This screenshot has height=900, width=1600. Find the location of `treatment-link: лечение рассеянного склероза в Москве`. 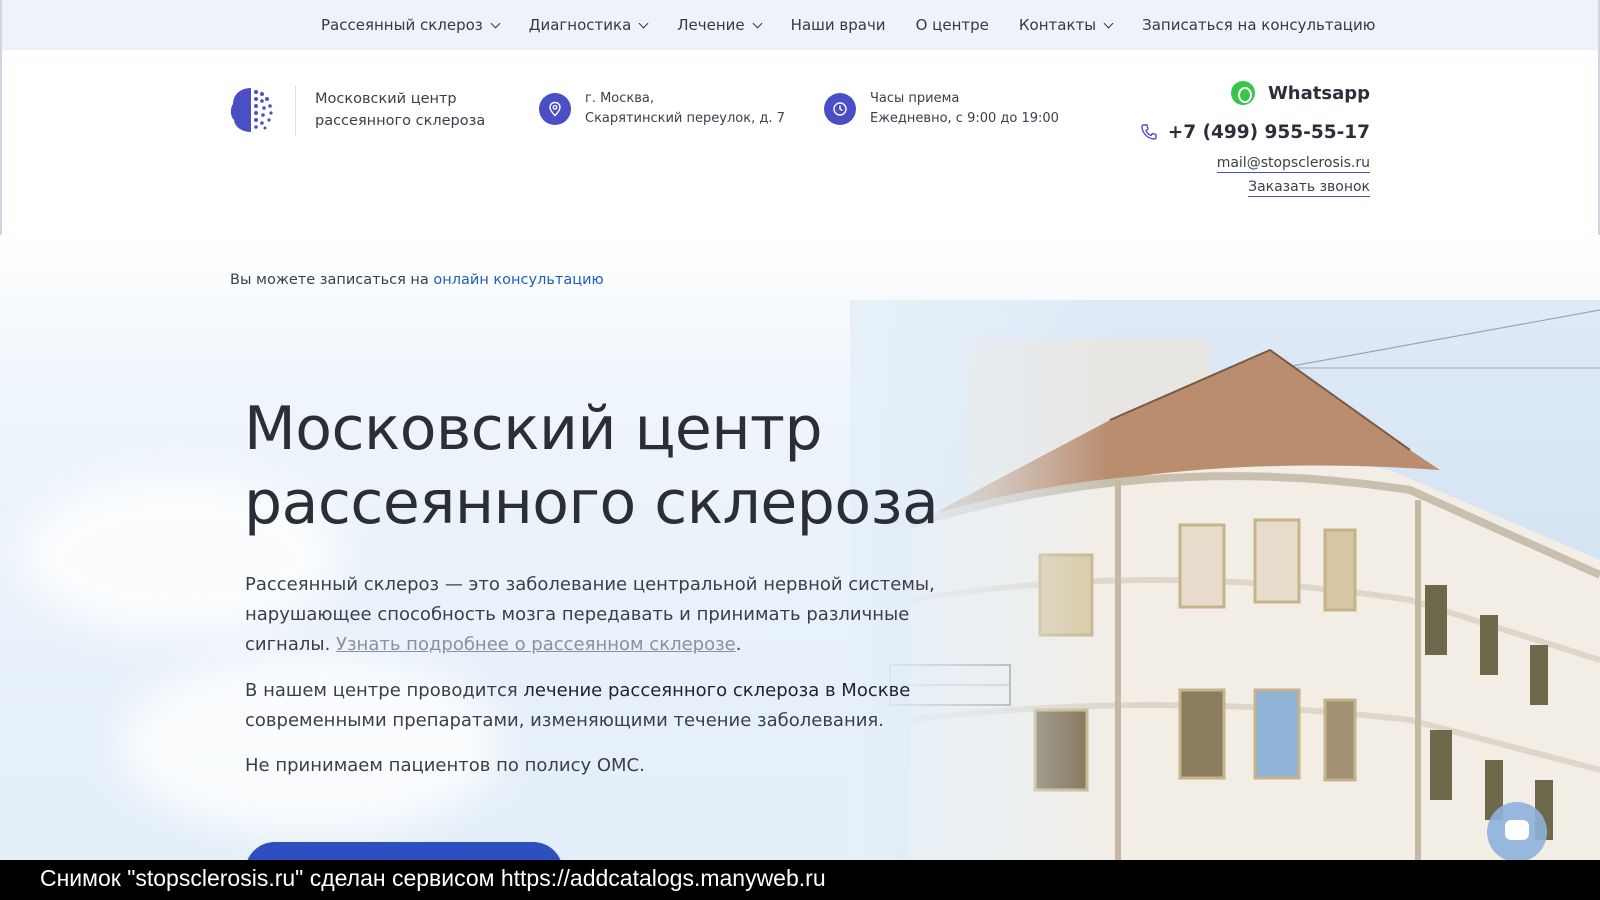

treatment-link: лечение рассеянного склероза в Москве is located at coordinates (716, 690).